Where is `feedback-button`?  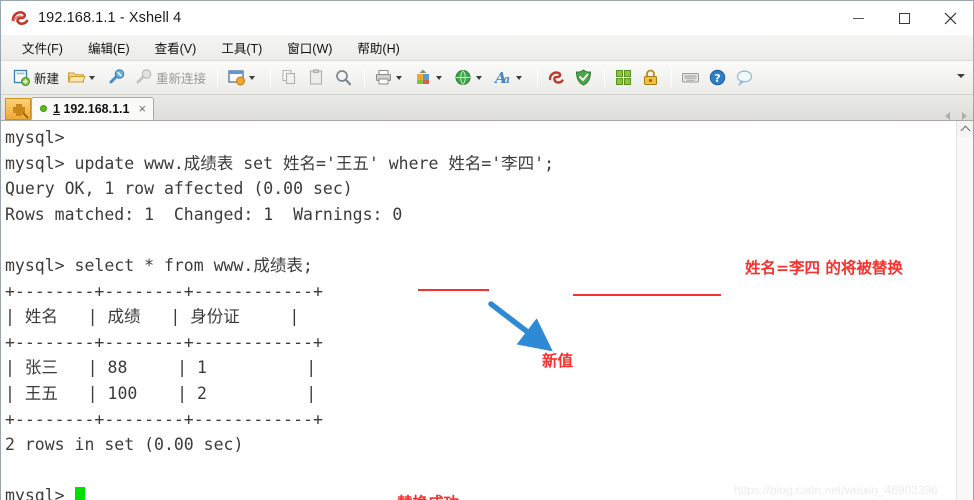
feedback-button is located at coordinates (744, 78).